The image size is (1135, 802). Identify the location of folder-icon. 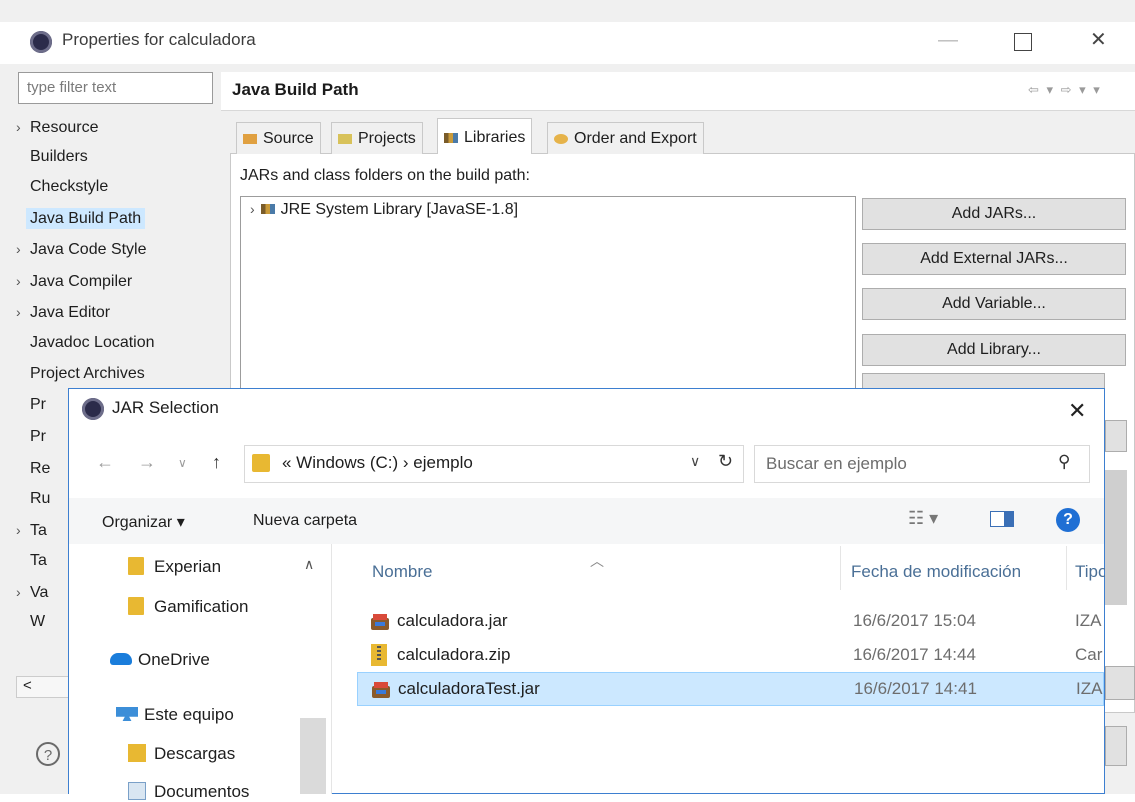
(136, 606).